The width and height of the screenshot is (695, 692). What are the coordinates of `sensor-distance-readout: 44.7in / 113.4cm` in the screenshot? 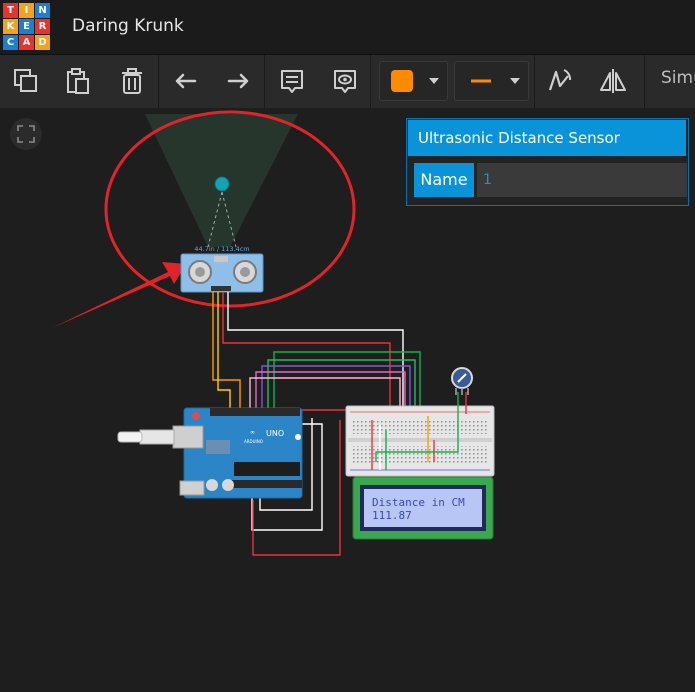 It's located at (221, 249).